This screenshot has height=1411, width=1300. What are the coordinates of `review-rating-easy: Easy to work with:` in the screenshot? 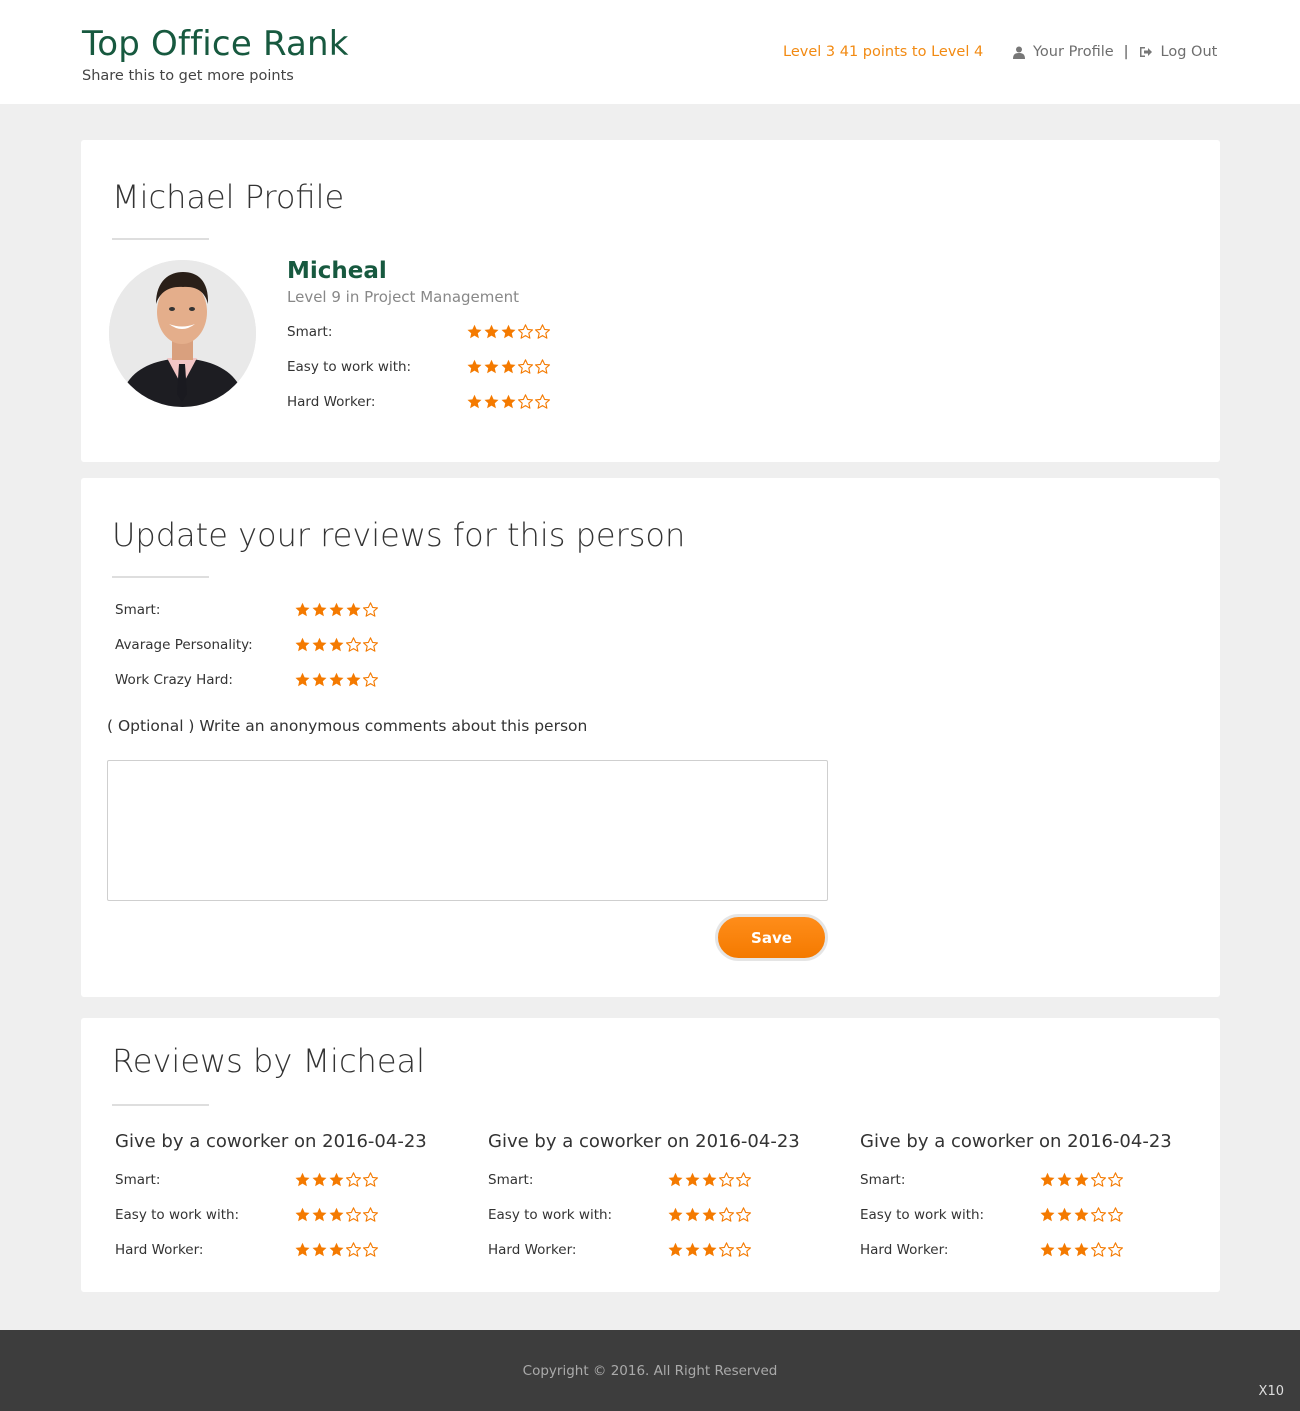 It's located at (623, 1215).